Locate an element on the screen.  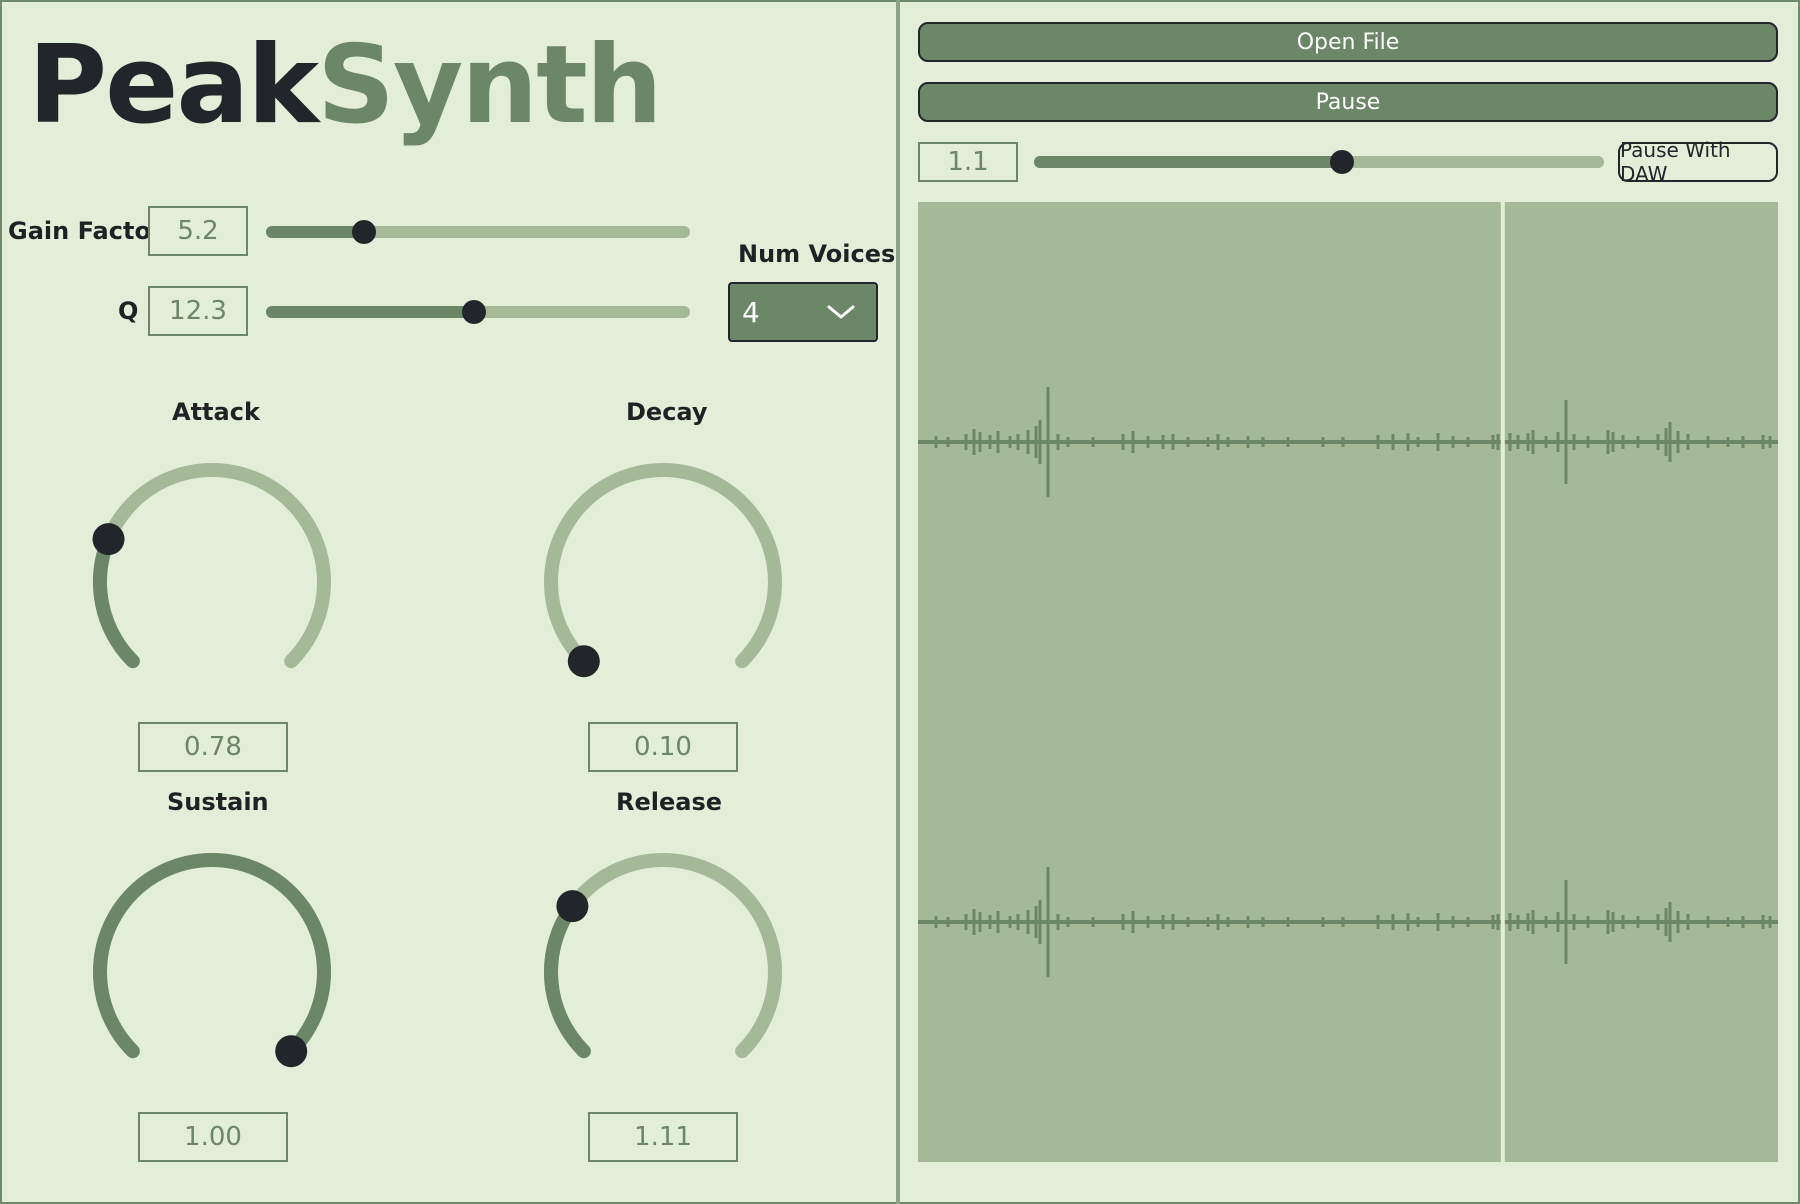
speed-slider is located at coordinates (1319, 162).